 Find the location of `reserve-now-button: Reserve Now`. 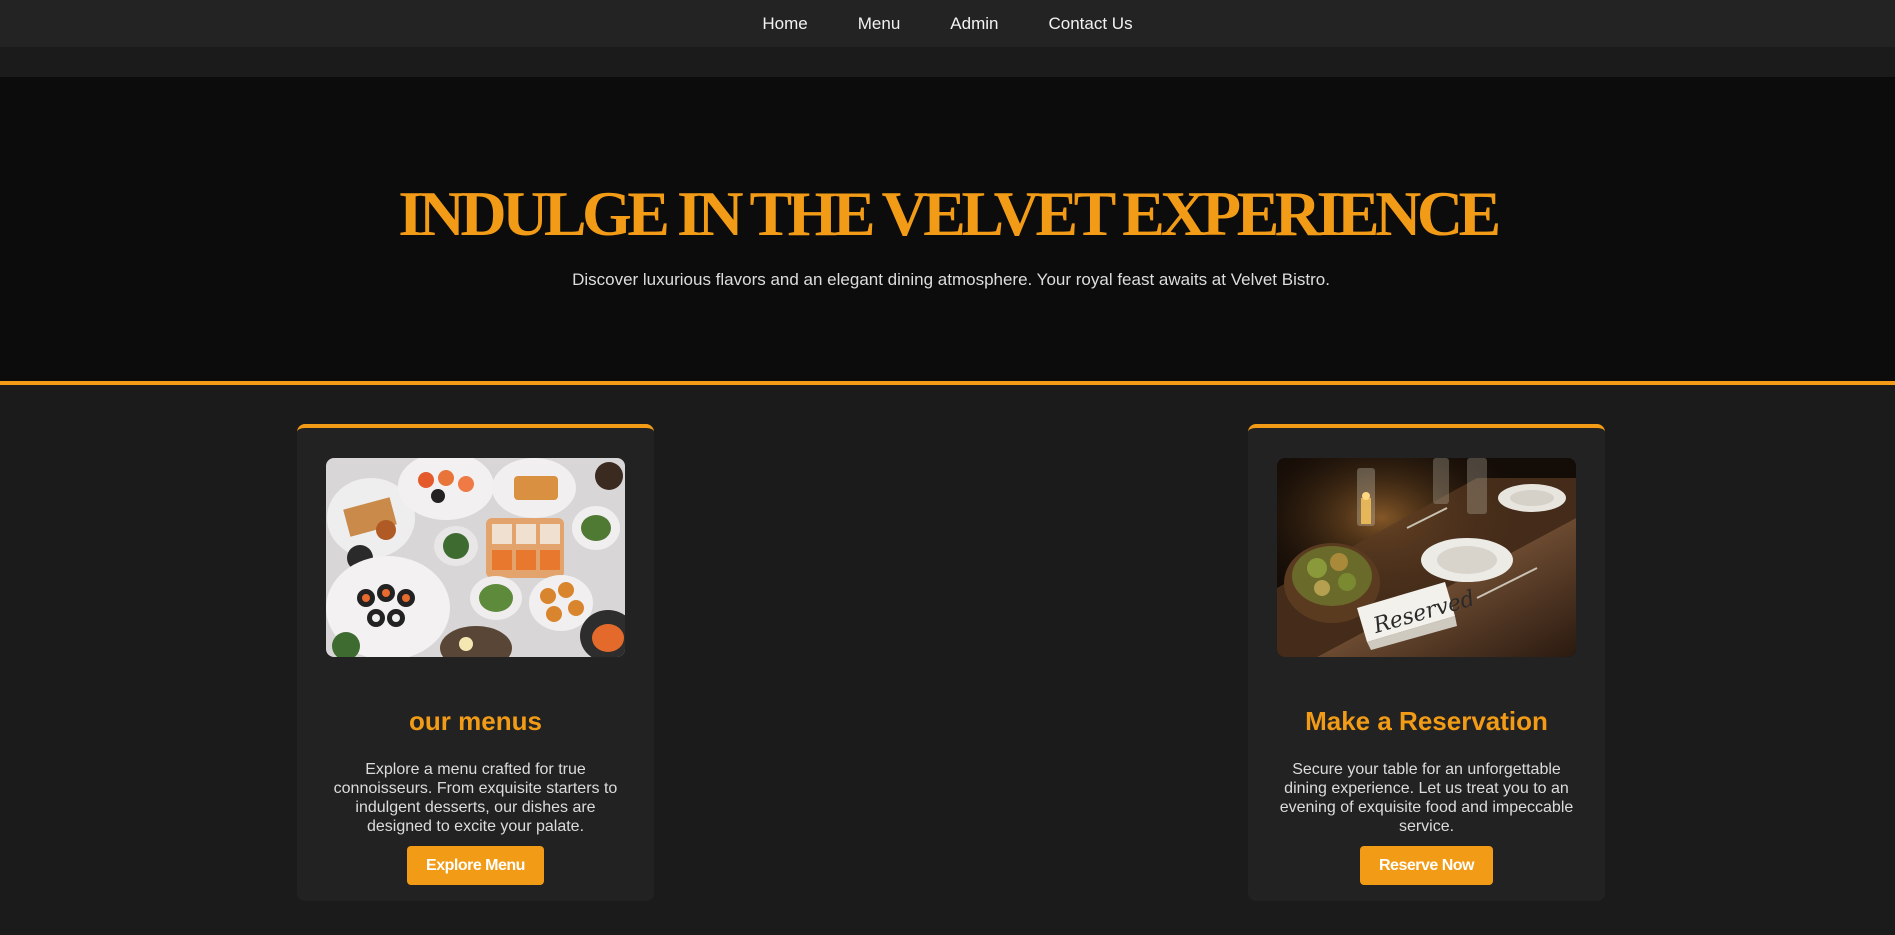

reserve-now-button: Reserve Now is located at coordinates (1426, 865).